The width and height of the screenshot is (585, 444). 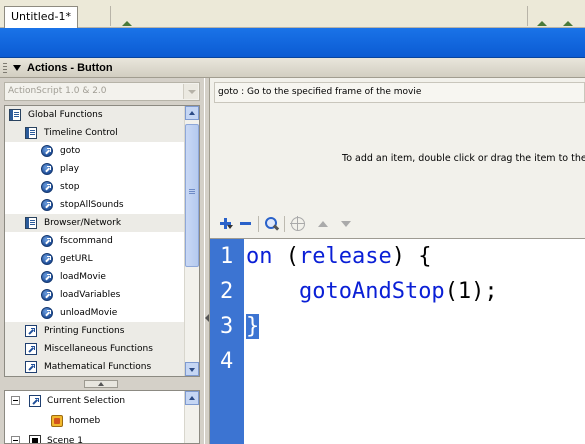 I want to click on toolbox-item-label: Global Functions, so click(x=65, y=115).